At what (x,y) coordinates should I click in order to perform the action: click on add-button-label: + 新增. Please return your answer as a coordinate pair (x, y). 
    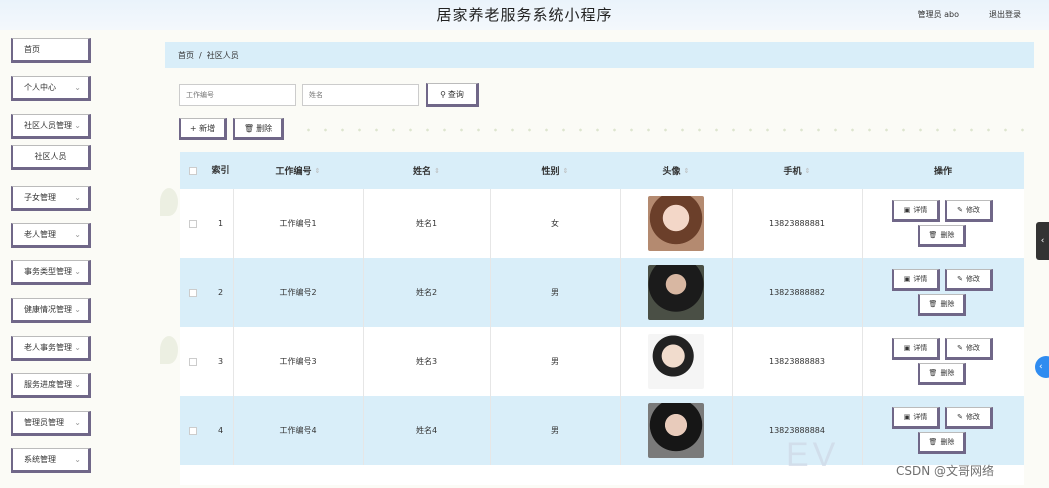
    Looking at the image, I should click on (202, 128).